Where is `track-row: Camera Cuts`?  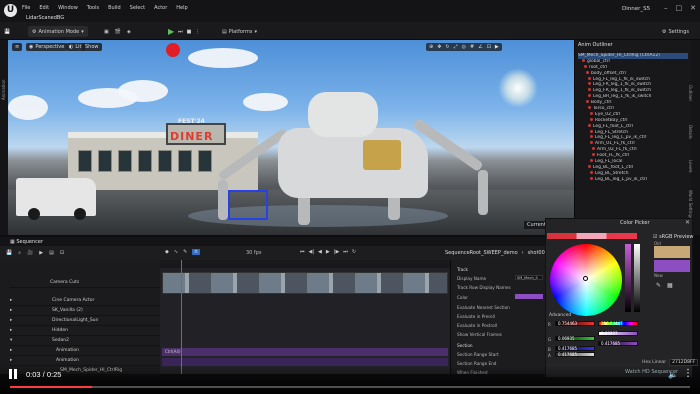 track-row: Camera Cuts is located at coordinates (85, 283).